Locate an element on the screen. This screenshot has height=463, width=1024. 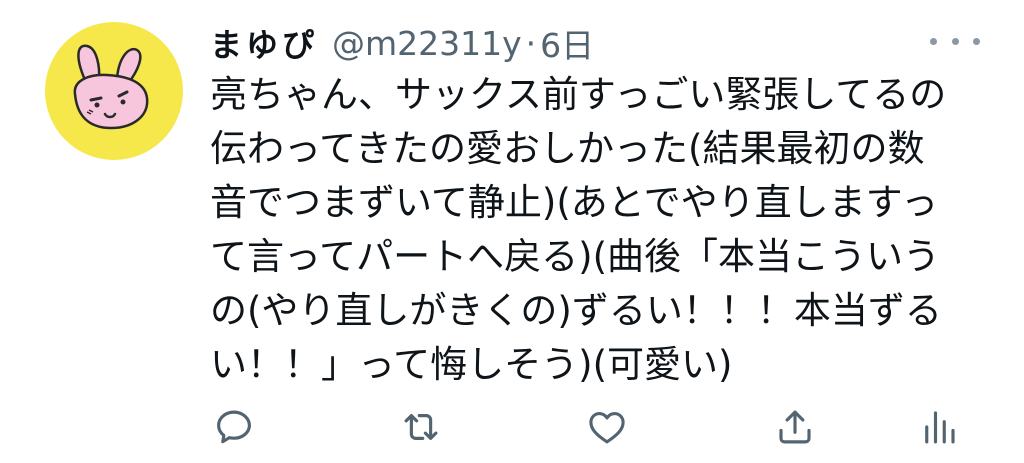
tweet-text-line: 伝わってきたの愛おしかった(結果最初の数 is located at coordinates (567, 148).